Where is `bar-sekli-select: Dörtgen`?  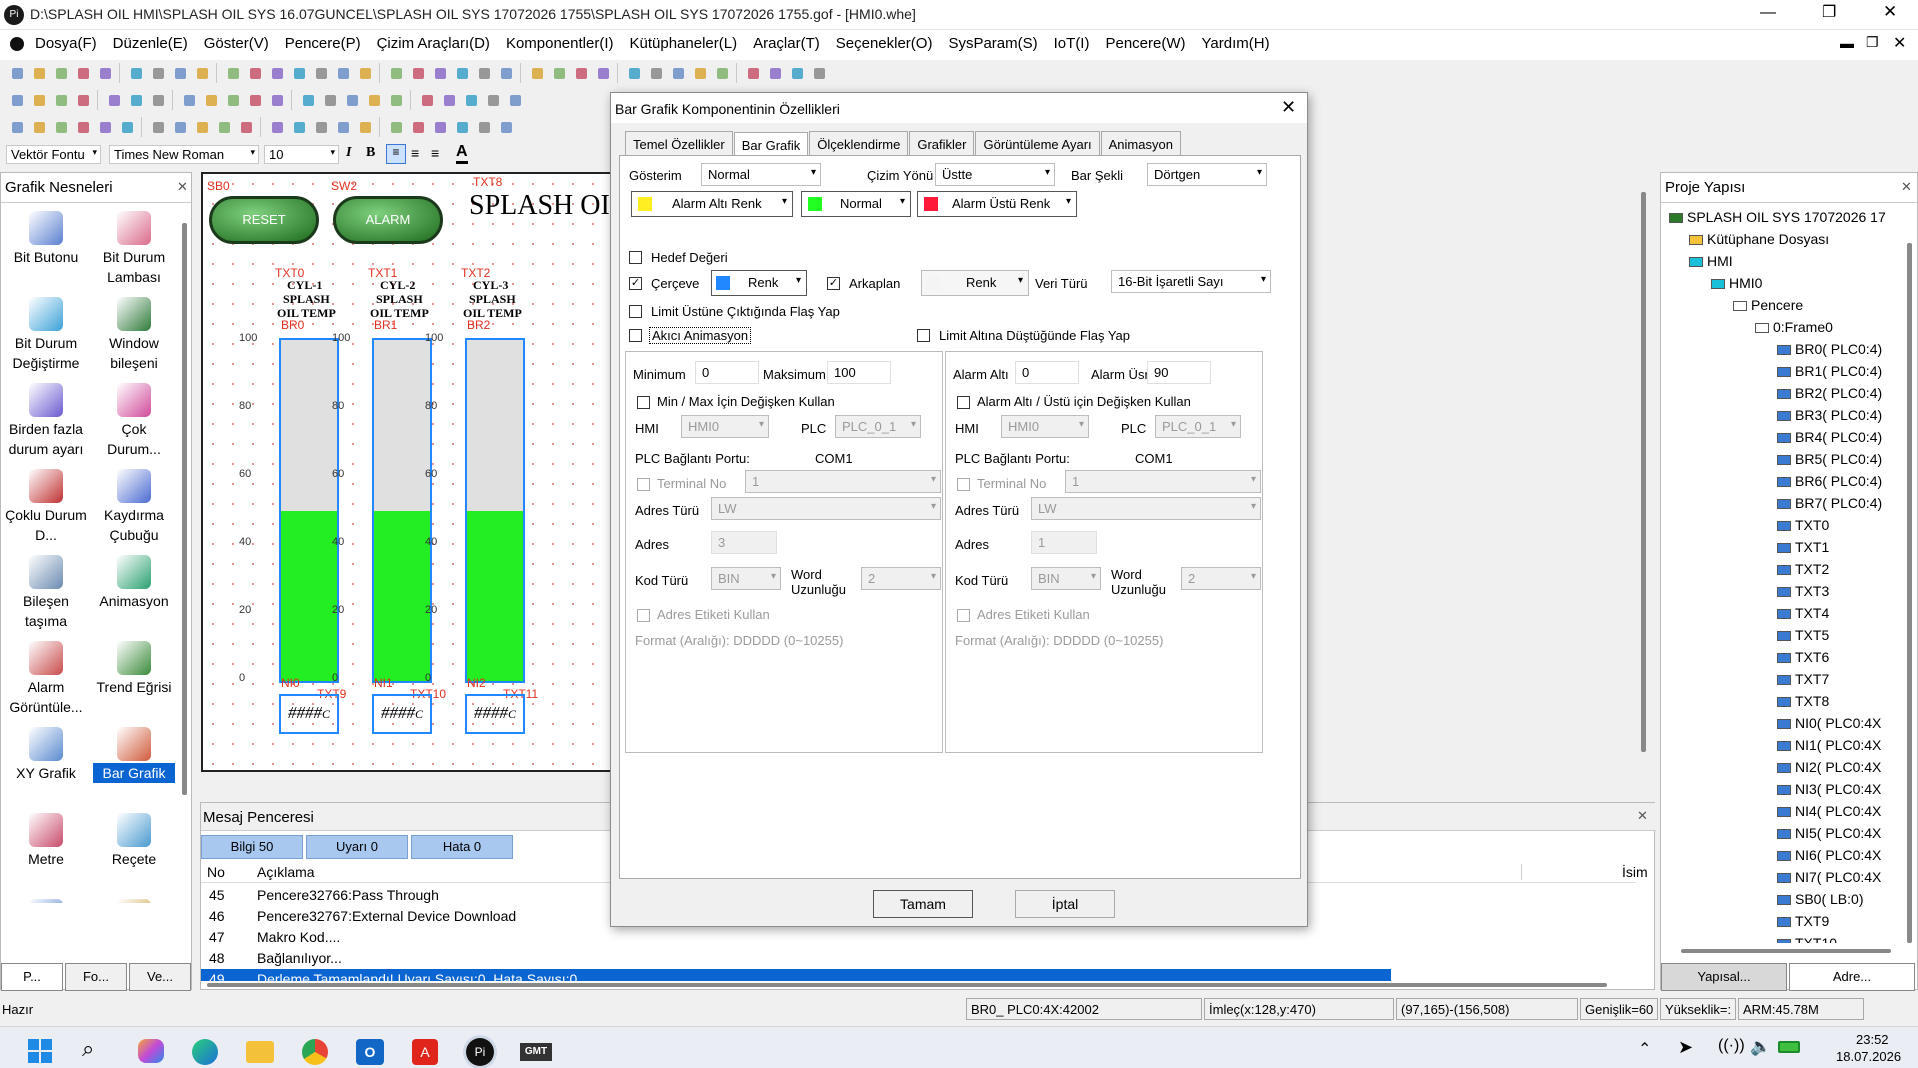 bar-sekli-select: Dörtgen is located at coordinates (1207, 174).